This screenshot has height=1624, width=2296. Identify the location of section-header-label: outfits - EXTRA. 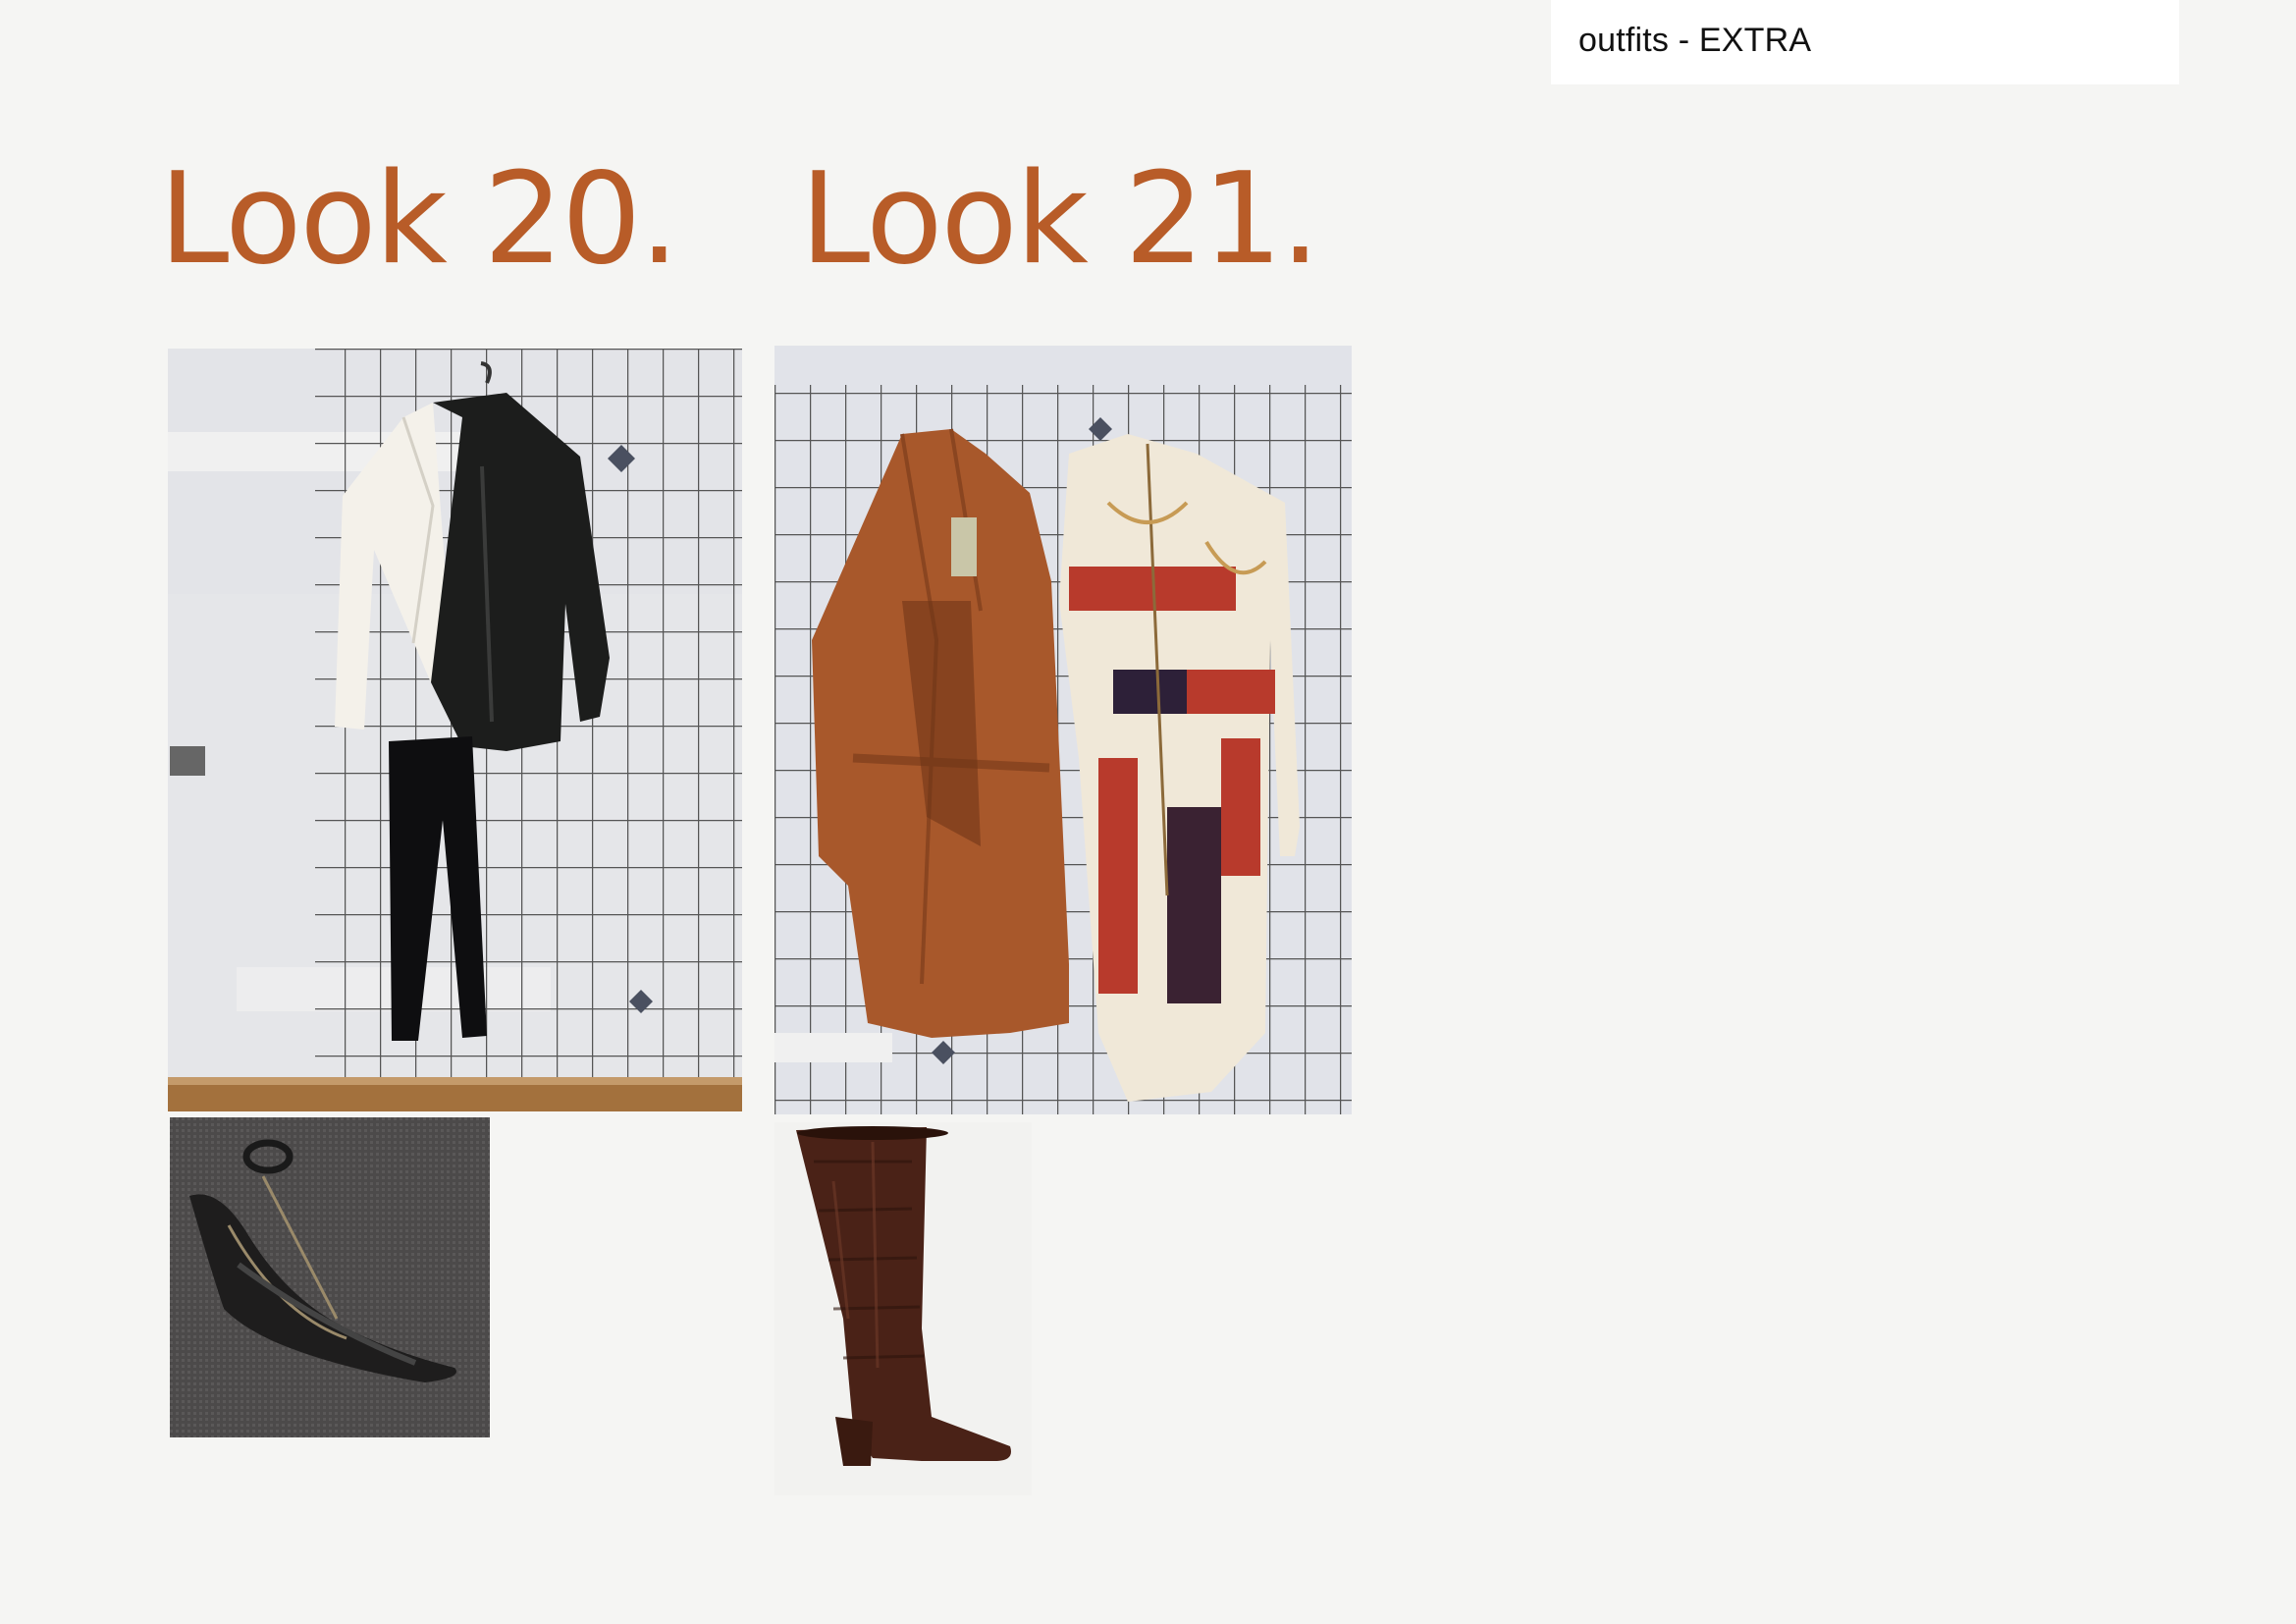
(1695, 40).